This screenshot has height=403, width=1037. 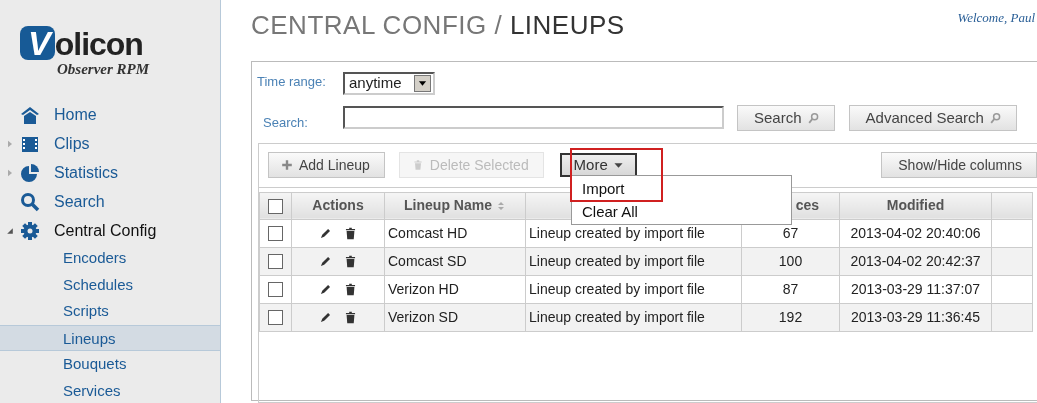 What do you see at coordinates (104, 69) in the screenshot?
I see `logo-tagline: Observer RPM` at bounding box center [104, 69].